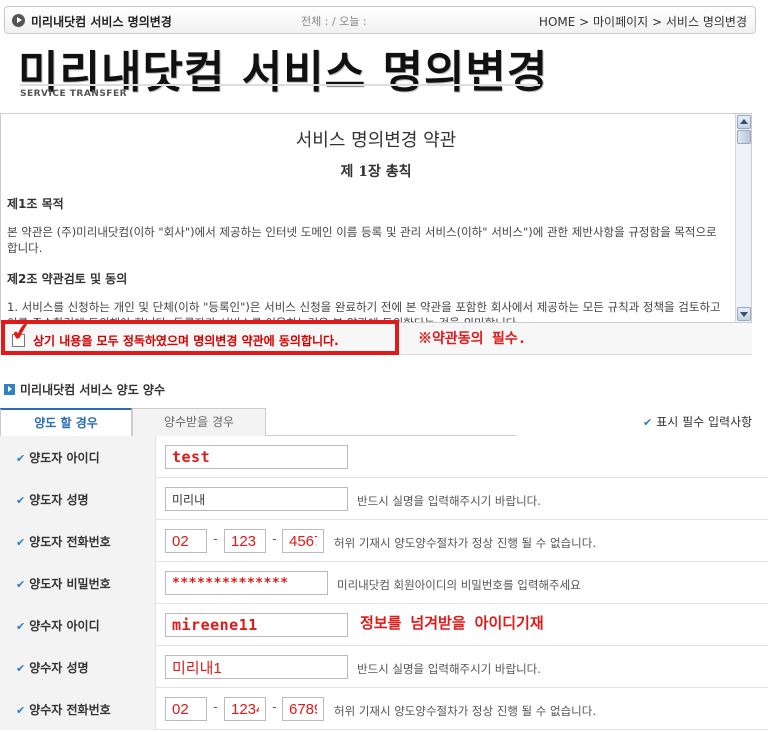  I want to click on field-label-cell: ✔ 양도자 성명, so click(78, 499).